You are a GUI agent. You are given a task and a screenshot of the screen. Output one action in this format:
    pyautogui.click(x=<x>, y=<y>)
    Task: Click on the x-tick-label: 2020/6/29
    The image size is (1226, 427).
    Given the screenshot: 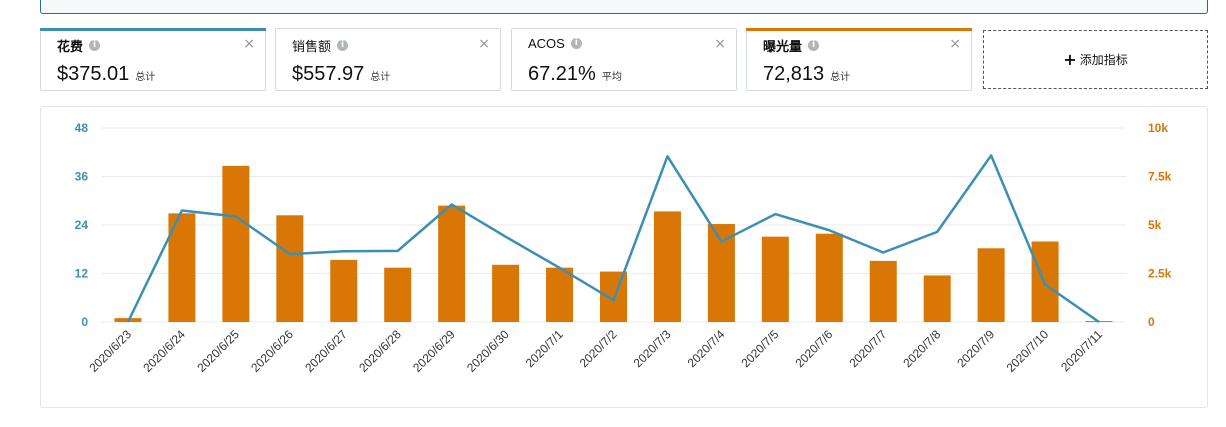 What is the action you would take?
    pyautogui.click(x=434, y=351)
    